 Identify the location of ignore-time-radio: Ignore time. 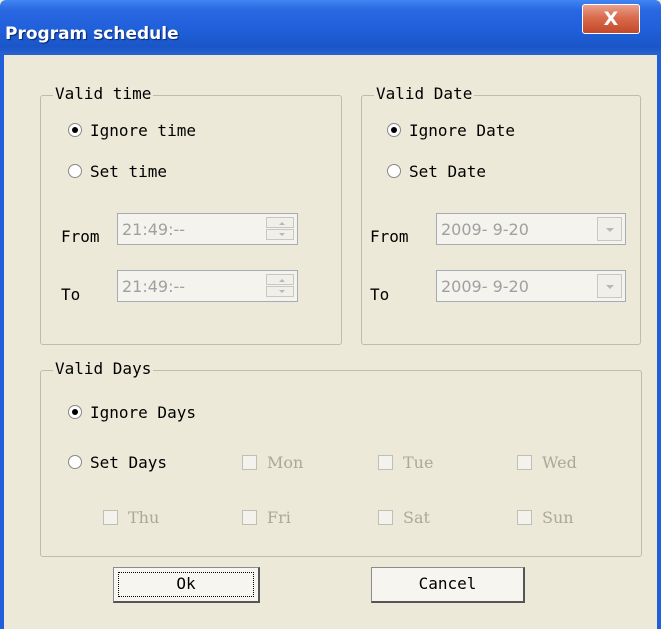
(132, 131).